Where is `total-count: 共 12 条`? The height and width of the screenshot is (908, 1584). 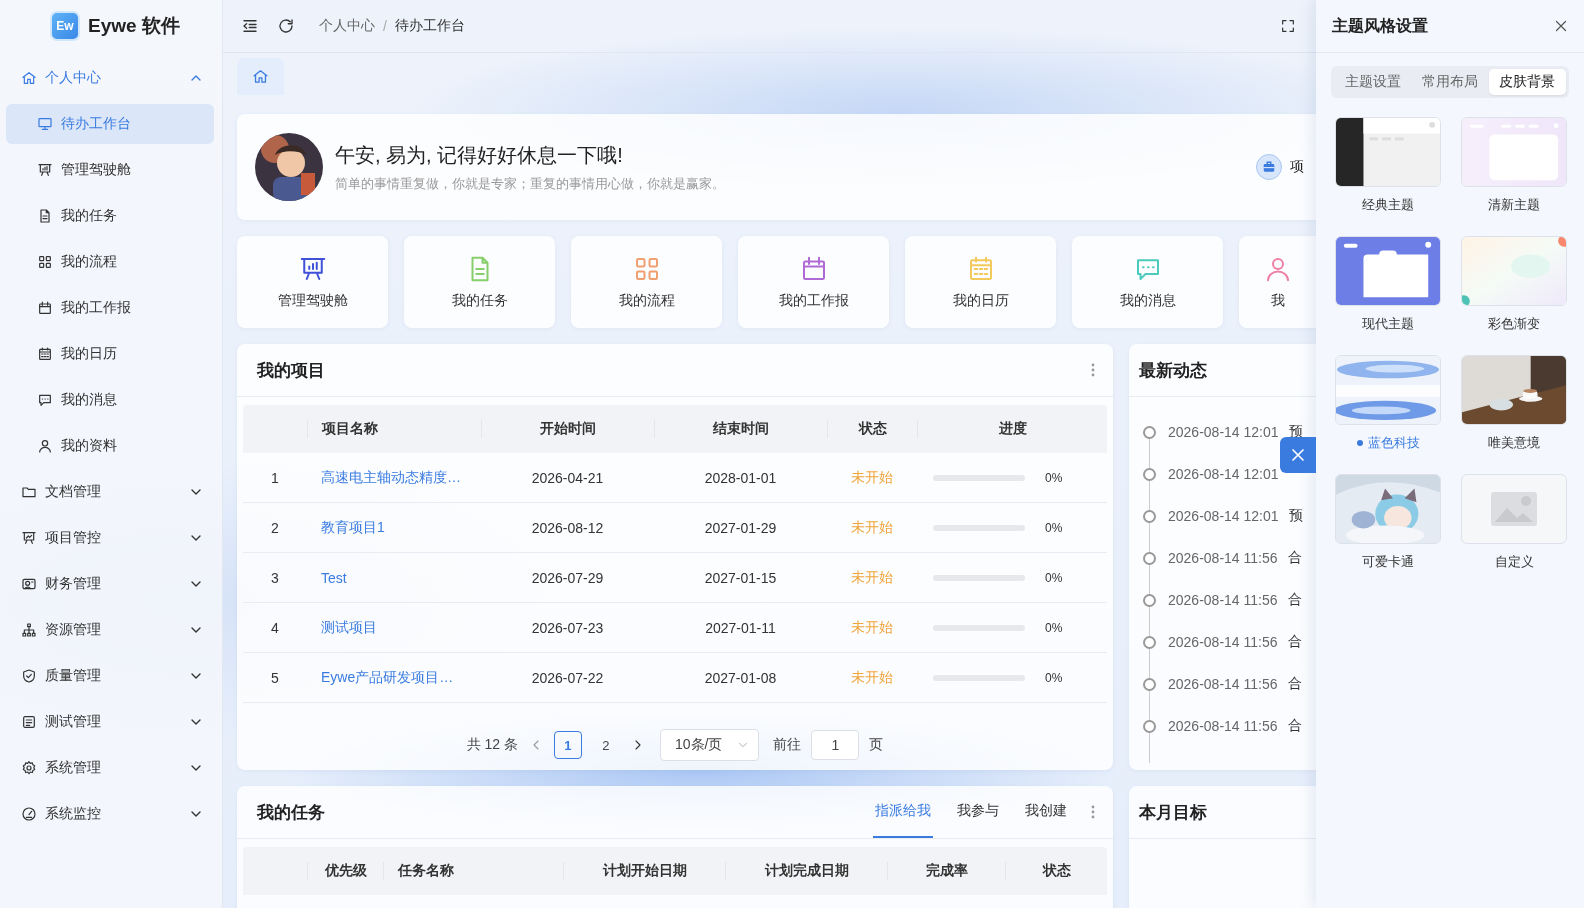 total-count: 共 12 条 is located at coordinates (492, 745).